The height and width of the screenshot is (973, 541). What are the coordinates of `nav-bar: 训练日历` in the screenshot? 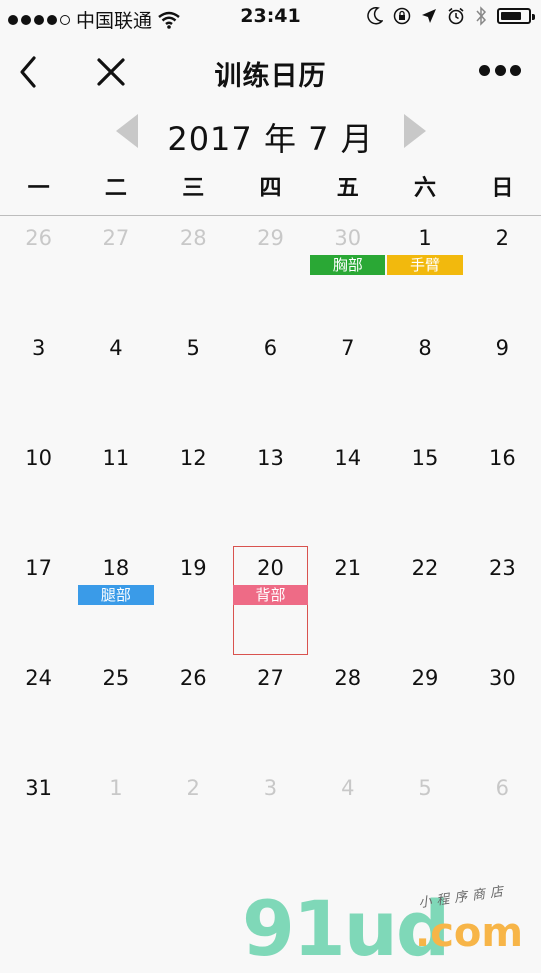 It's located at (270, 72).